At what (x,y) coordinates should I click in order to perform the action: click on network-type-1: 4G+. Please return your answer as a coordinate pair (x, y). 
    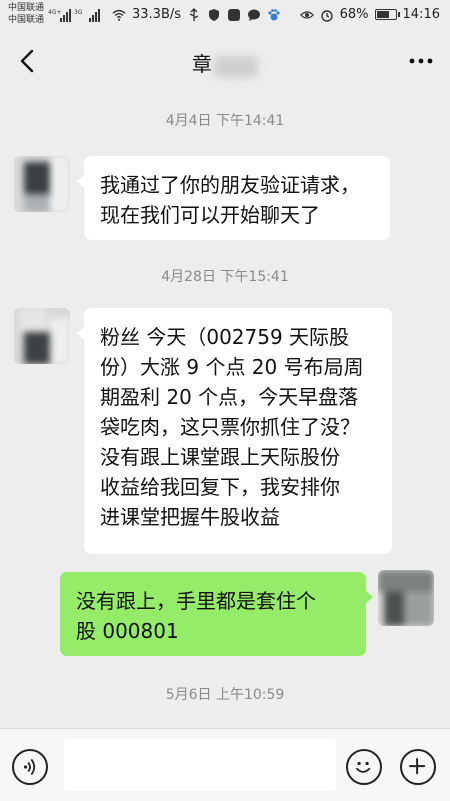
    Looking at the image, I should click on (55, 12).